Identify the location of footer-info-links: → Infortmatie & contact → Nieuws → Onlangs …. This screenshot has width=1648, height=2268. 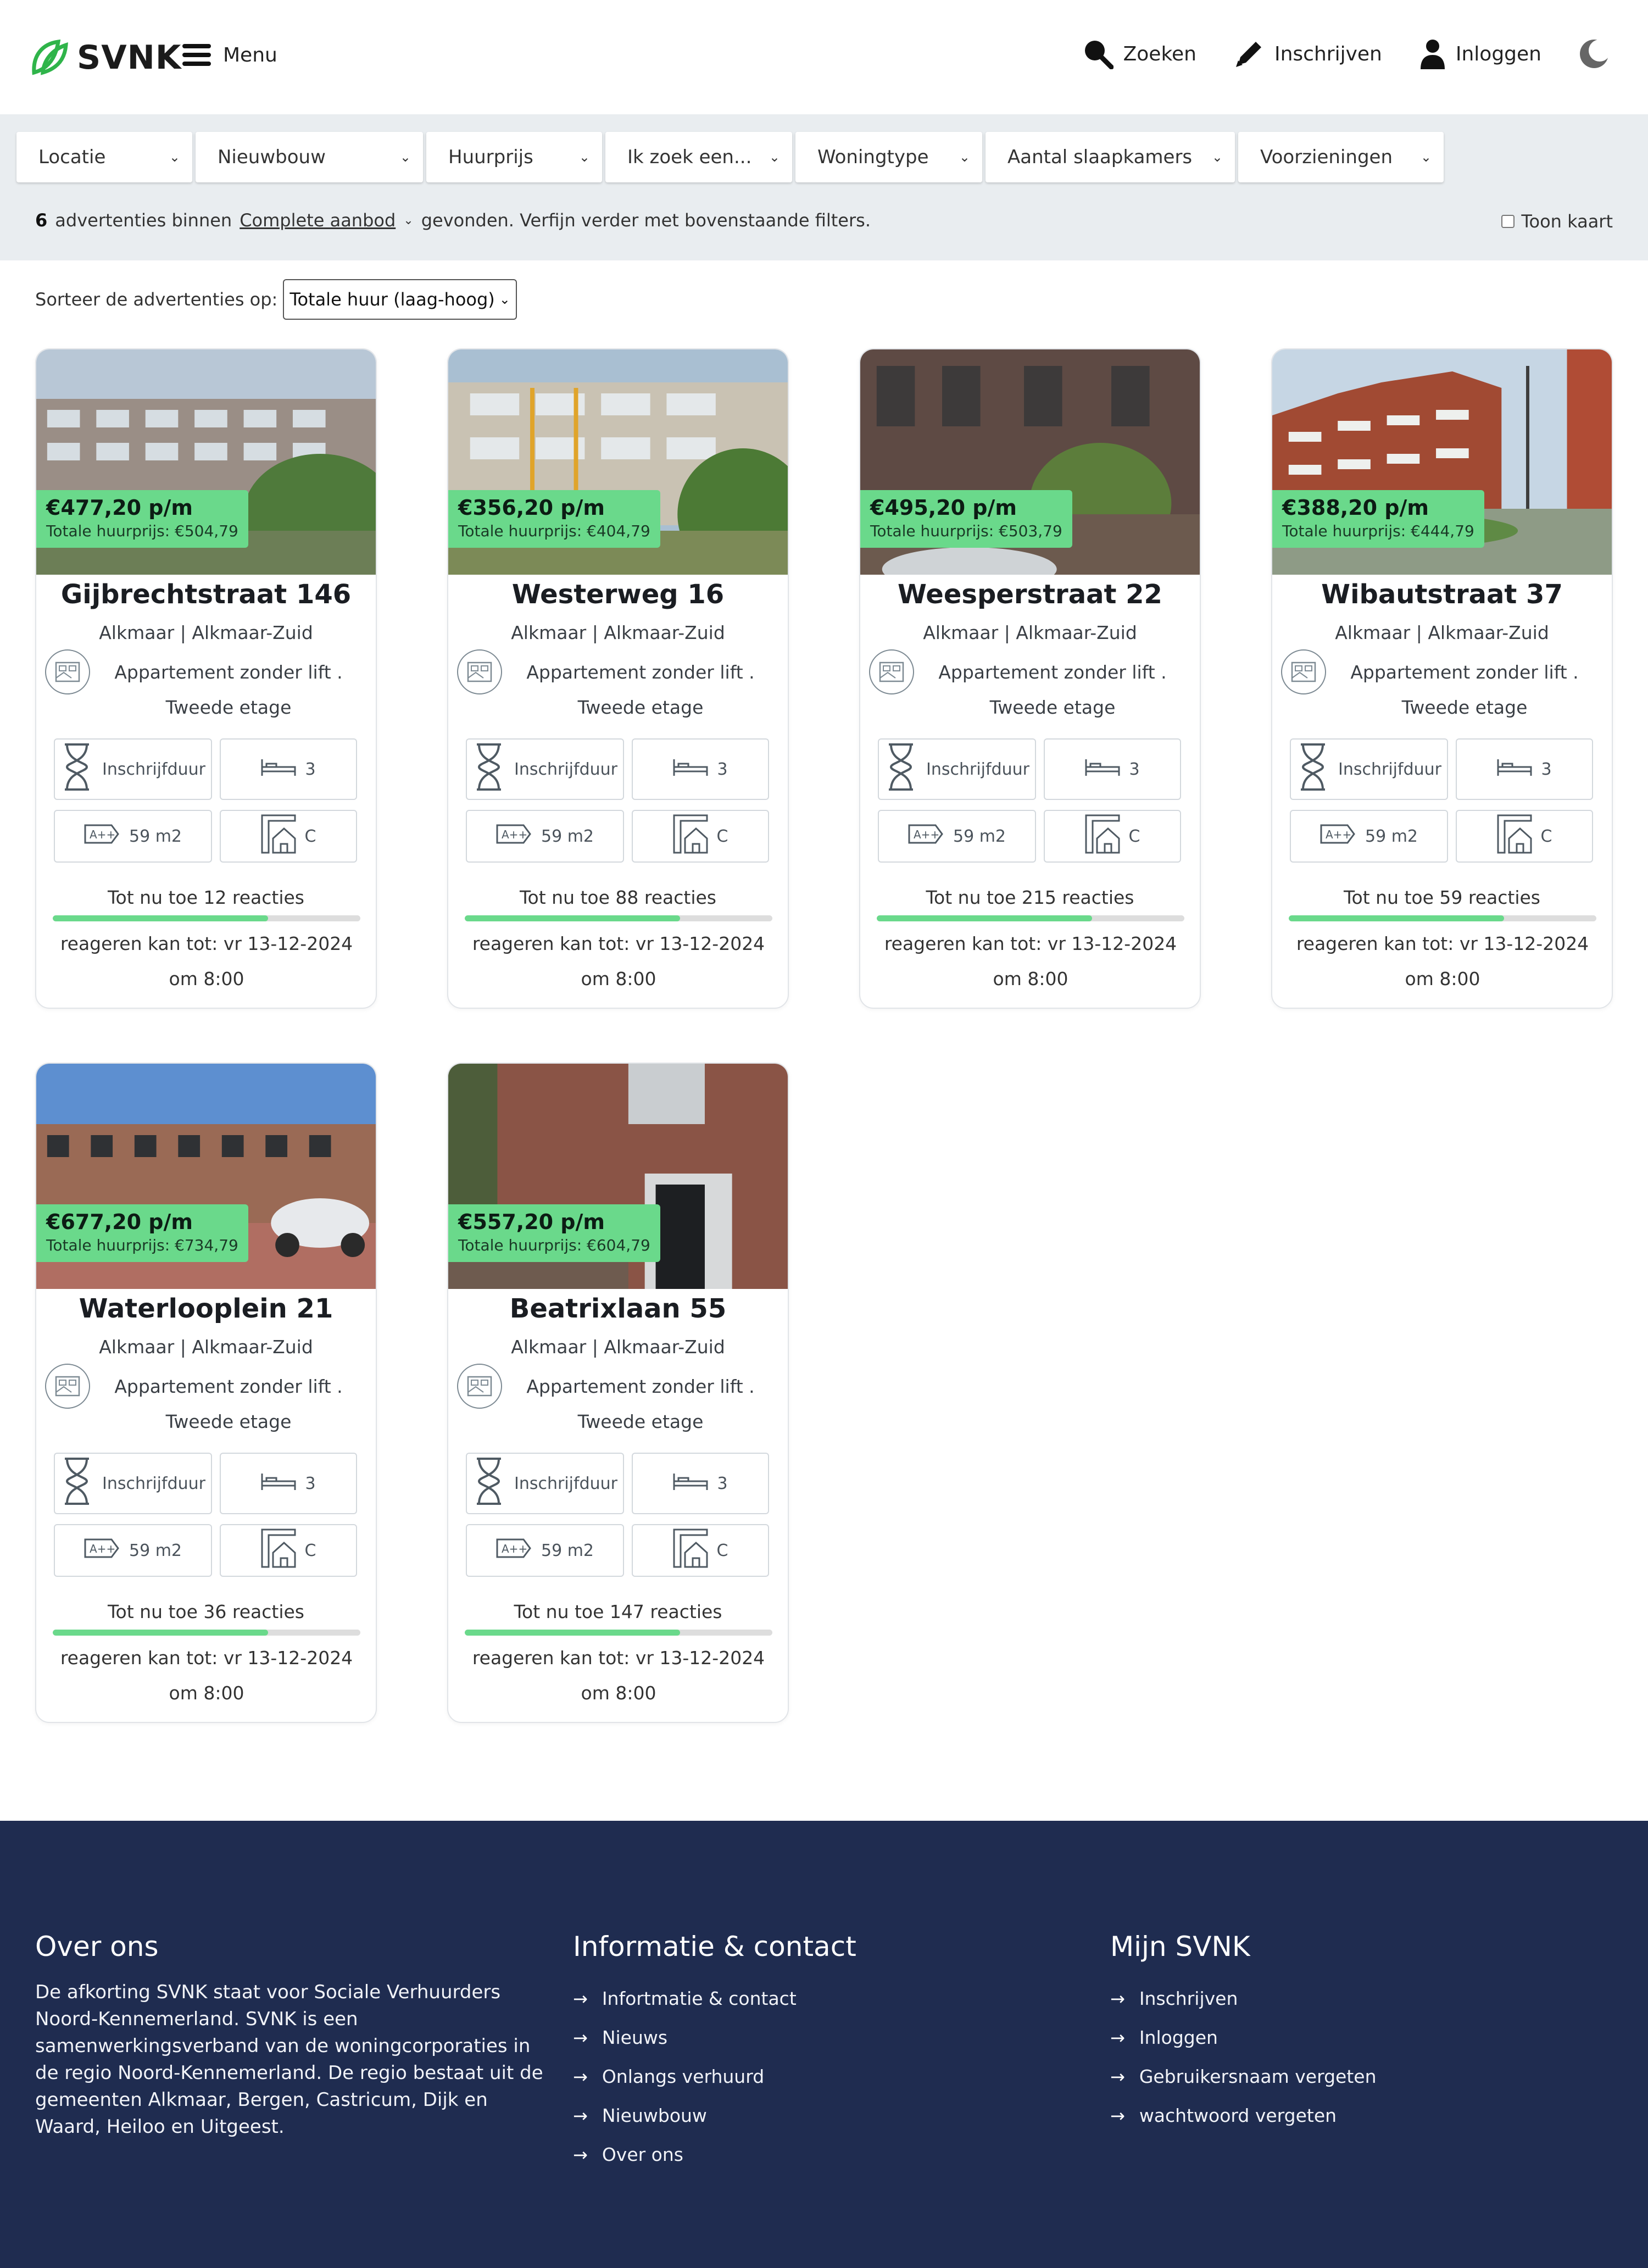
(714, 2076).